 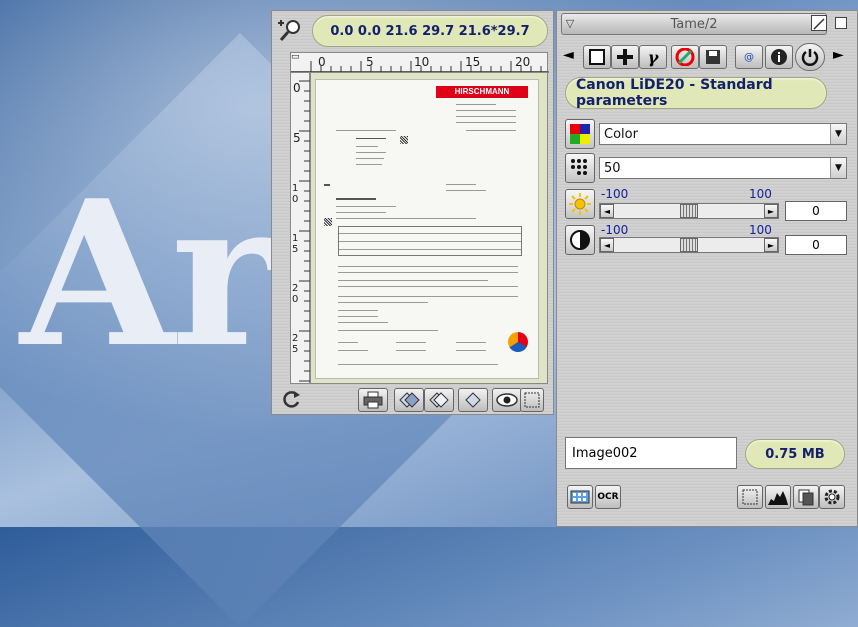 What do you see at coordinates (580, 204) in the screenshot?
I see `brightness-icon` at bounding box center [580, 204].